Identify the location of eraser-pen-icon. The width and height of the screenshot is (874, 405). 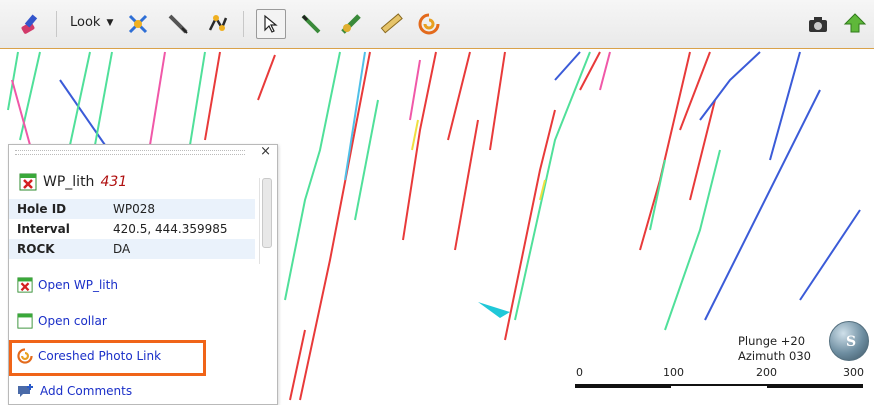
(31, 24).